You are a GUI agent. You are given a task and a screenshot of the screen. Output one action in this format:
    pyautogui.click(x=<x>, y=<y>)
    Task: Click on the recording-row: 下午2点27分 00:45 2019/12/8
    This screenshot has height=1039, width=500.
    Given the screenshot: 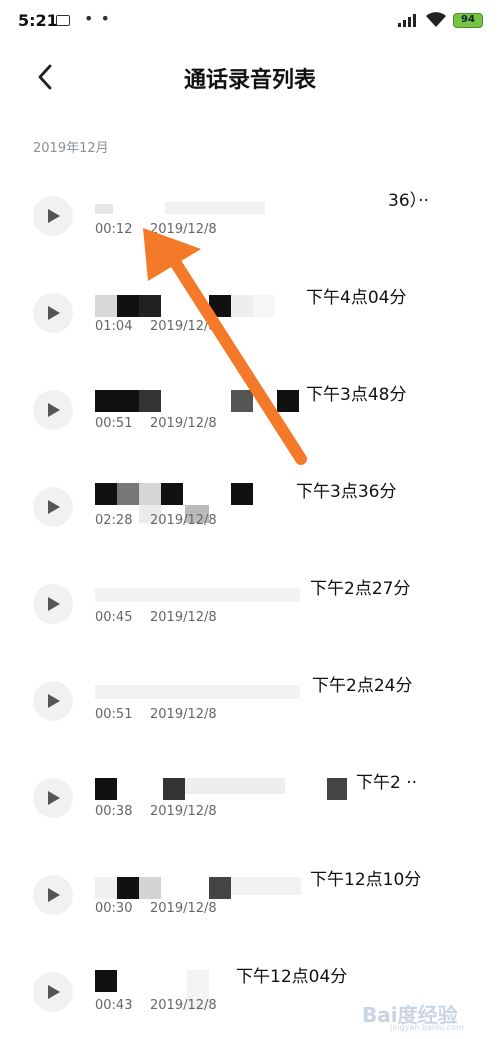 What is the action you would take?
    pyautogui.click(x=250, y=598)
    